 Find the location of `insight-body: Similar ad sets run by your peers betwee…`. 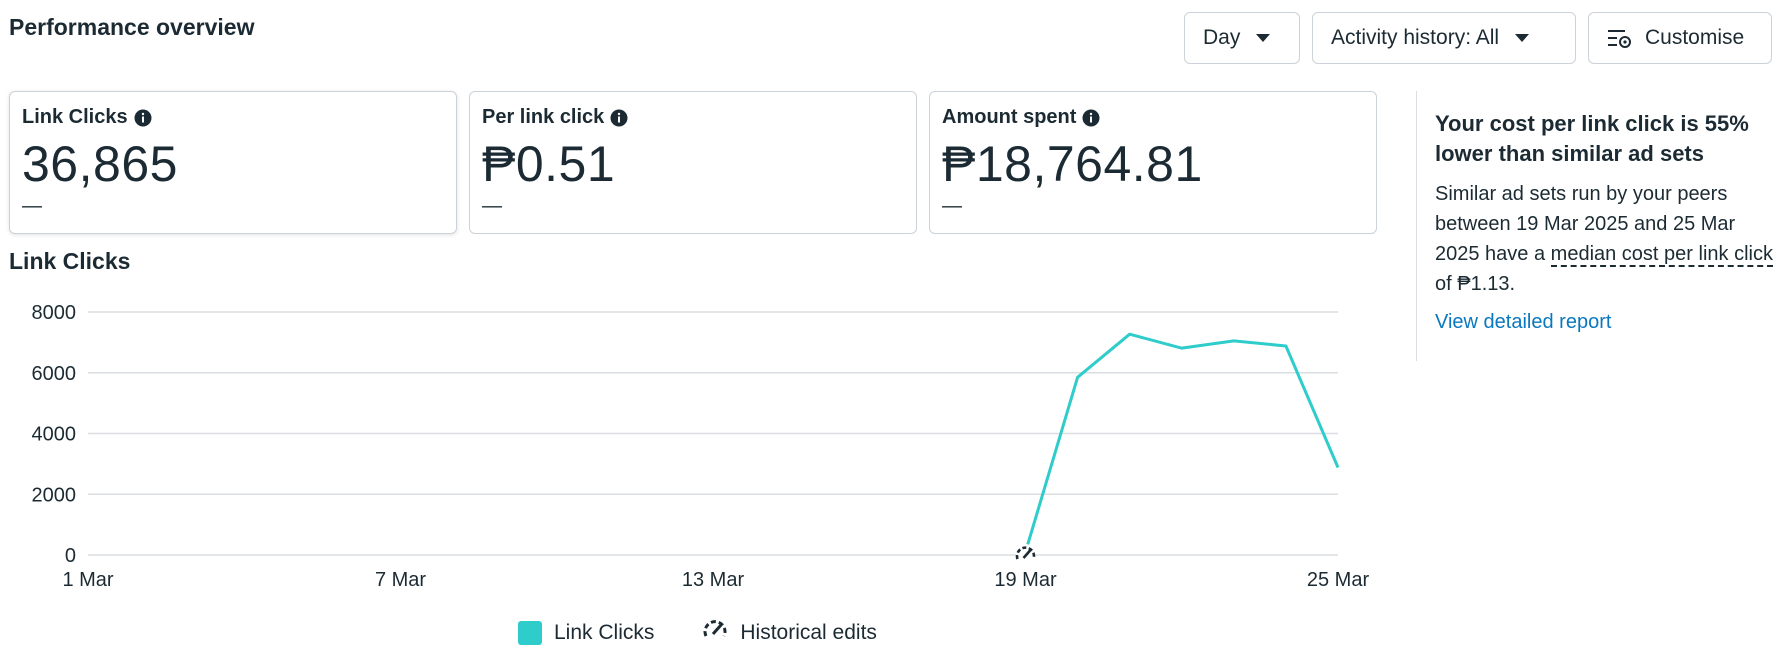

insight-body: Similar ad sets run by your peers betwee… is located at coordinates (1605, 239).